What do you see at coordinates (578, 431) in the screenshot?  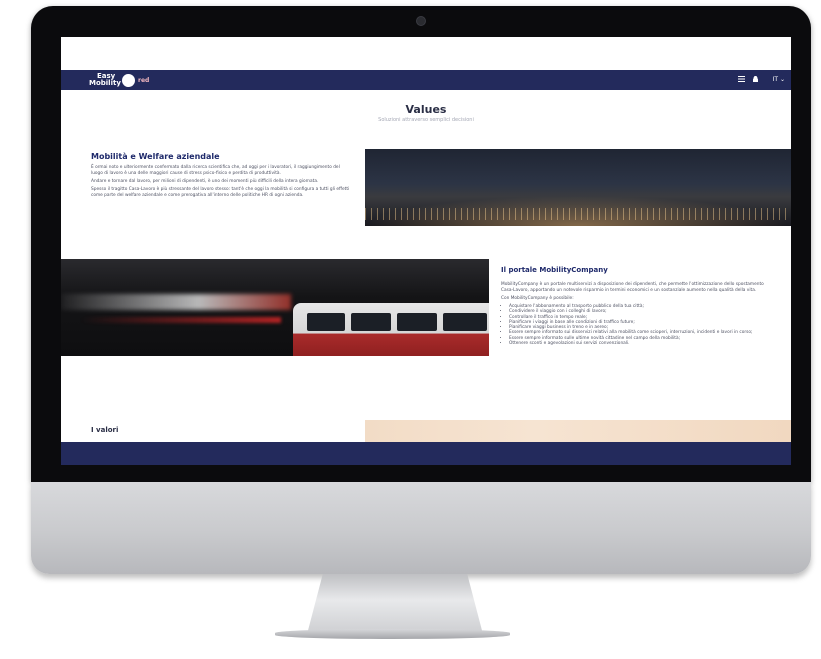 I see `values-image` at bounding box center [578, 431].